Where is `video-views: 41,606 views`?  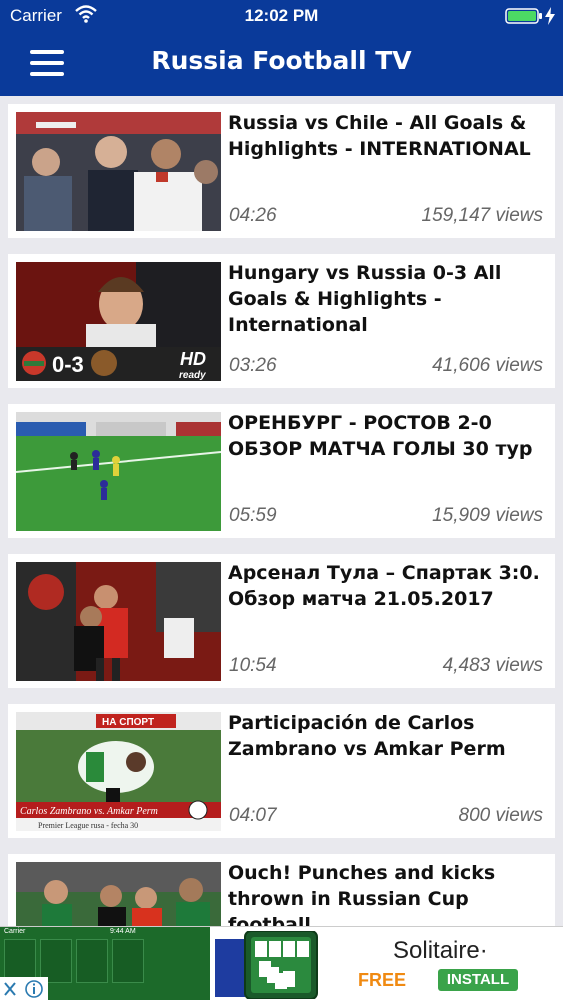 video-views: 41,606 views is located at coordinates (487, 365).